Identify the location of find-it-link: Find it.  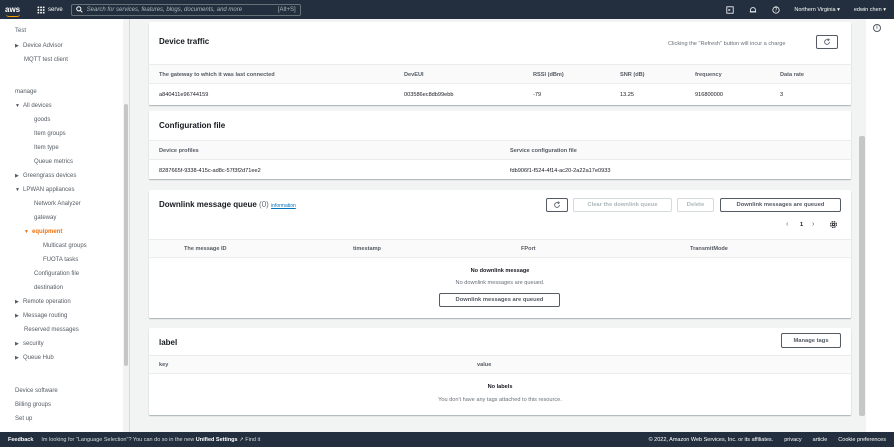
(252, 440).